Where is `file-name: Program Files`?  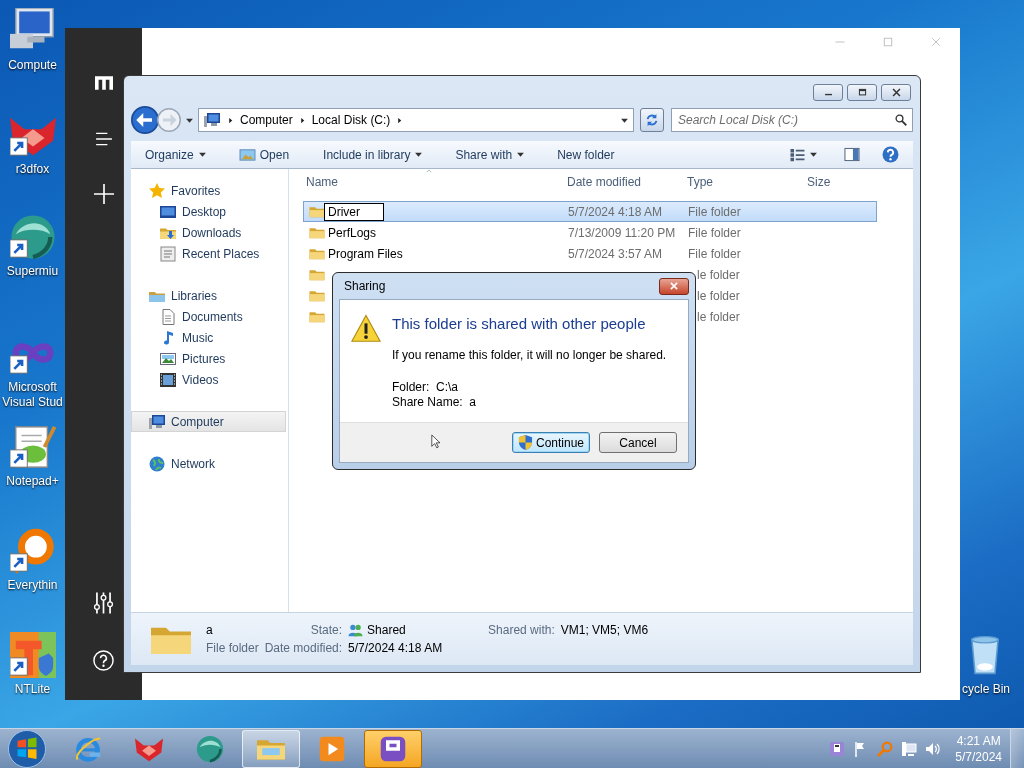
file-name: Program Files is located at coordinates (365, 254).